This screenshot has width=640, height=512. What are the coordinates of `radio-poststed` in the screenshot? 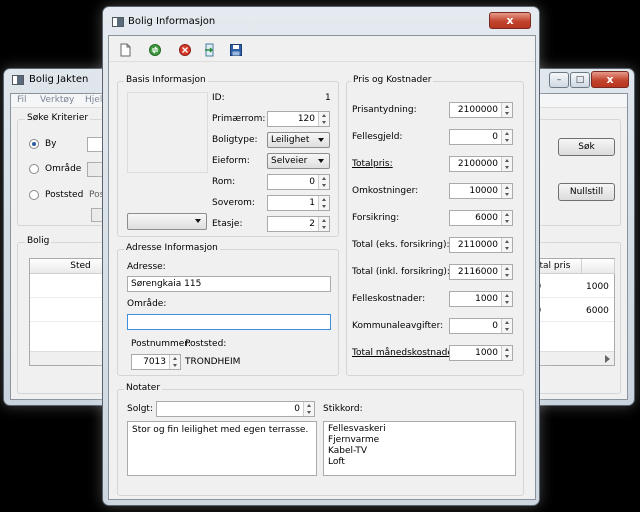 It's located at (34, 195).